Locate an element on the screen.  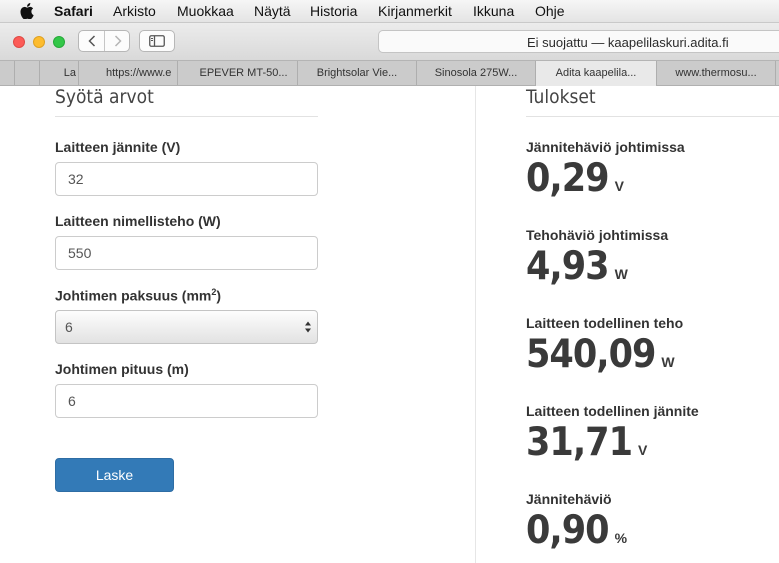
result-value-actual-power: 540,09 W is located at coordinates (600, 354).